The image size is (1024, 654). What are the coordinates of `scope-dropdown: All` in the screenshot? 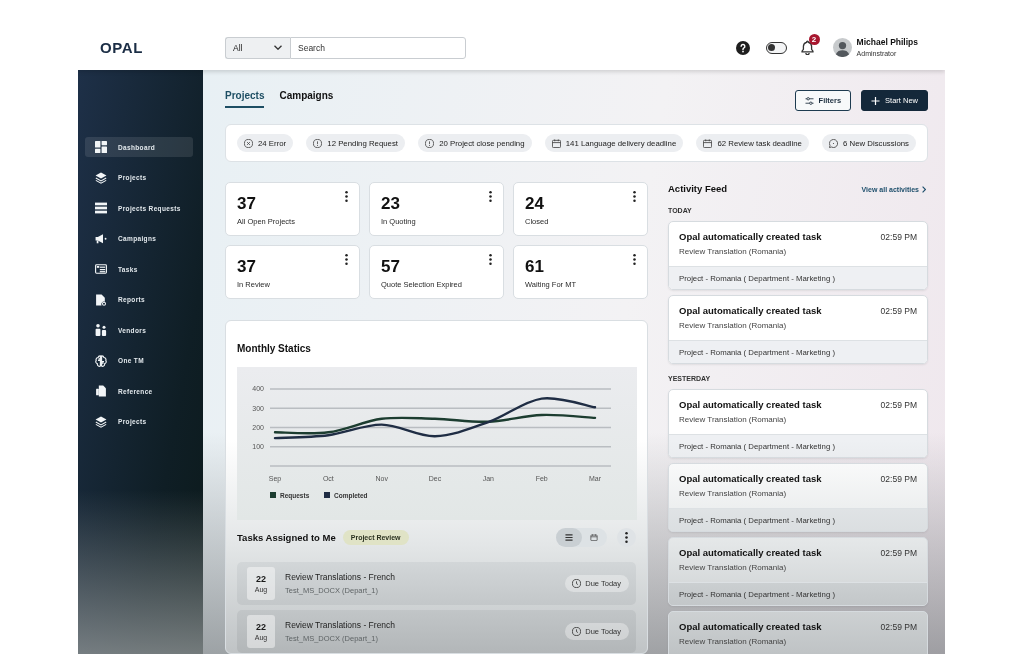 It's located at (257, 47).